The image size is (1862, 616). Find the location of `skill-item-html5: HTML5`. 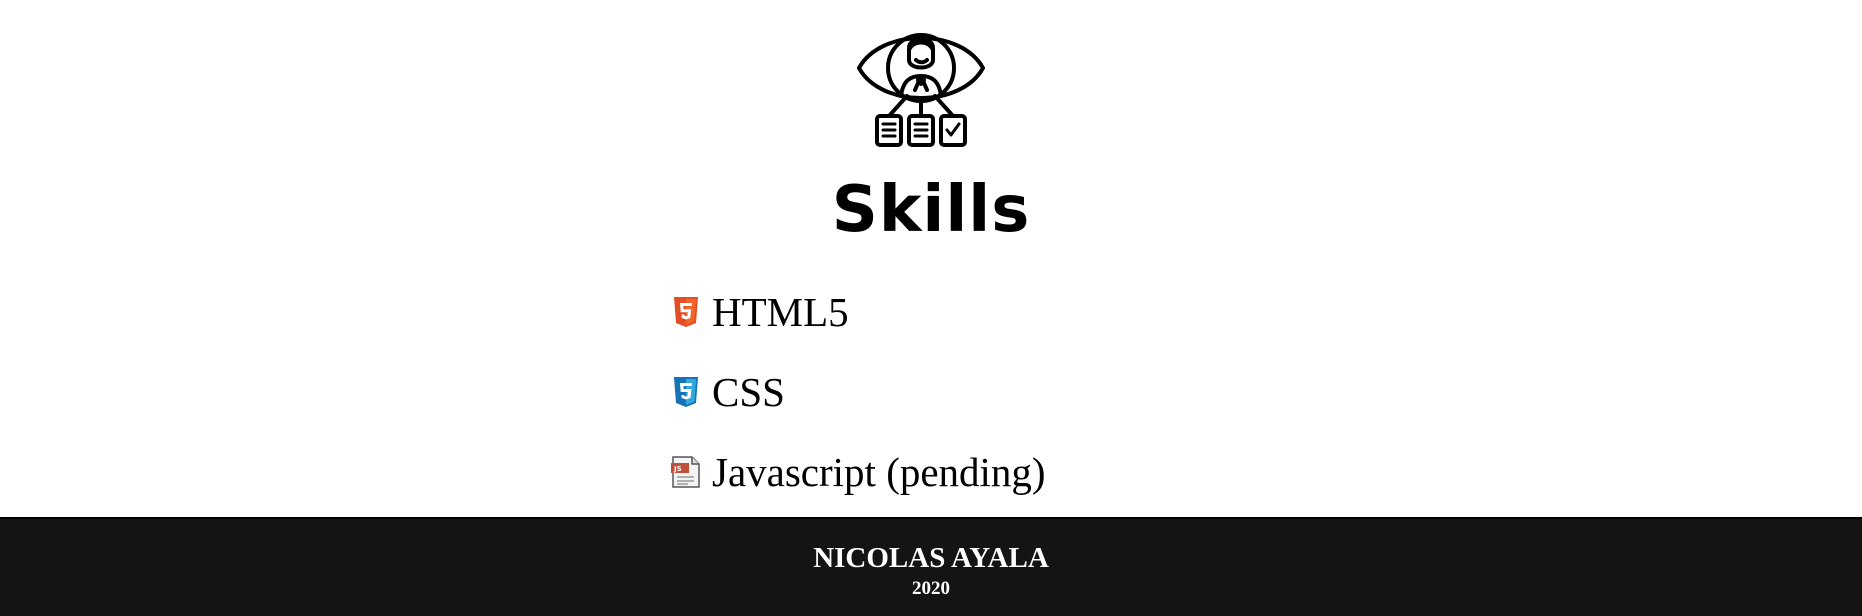

skill-item-html5: HTML5 is located at coordinates (858, 312).